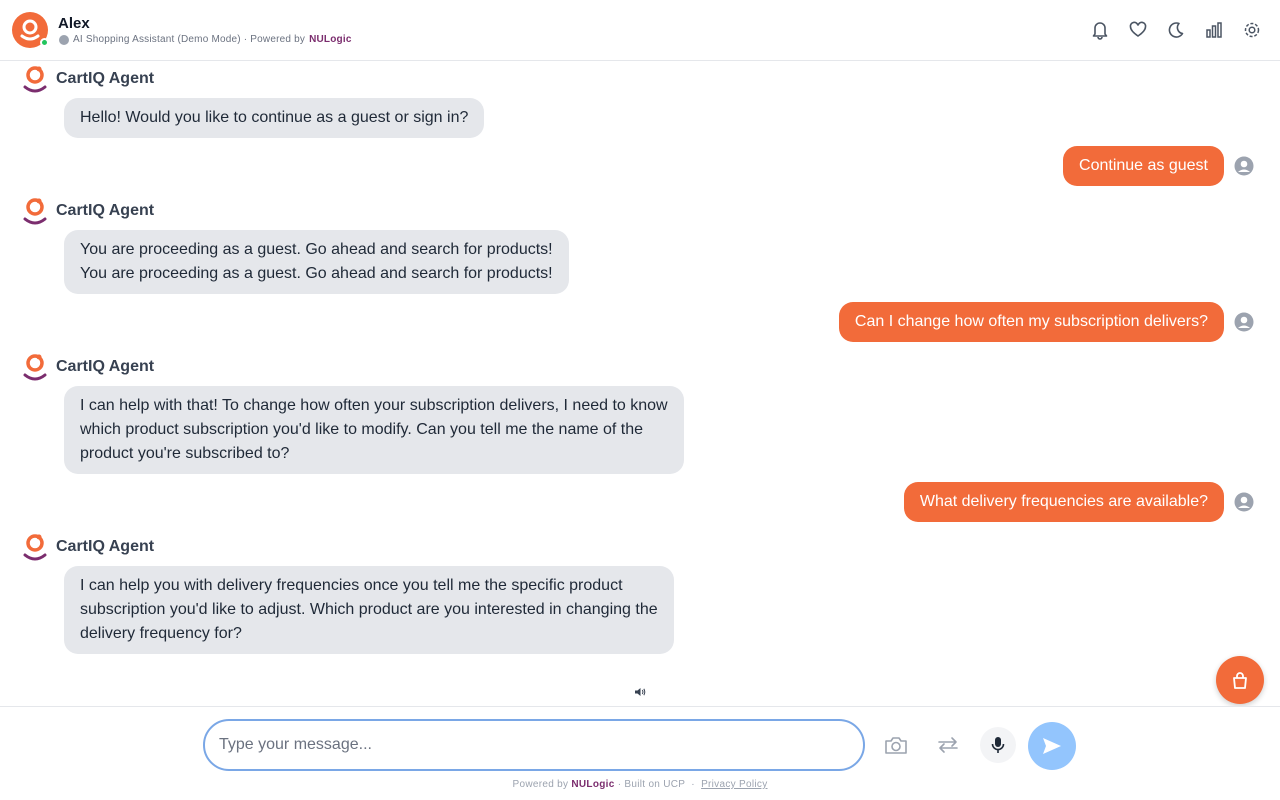 The height and width of the screenshot is (800, 1280). What do you see at coordinates (540, 784) in the screenshot?
I see `footer-powered: Powered by` at bounding box center [540, 784].